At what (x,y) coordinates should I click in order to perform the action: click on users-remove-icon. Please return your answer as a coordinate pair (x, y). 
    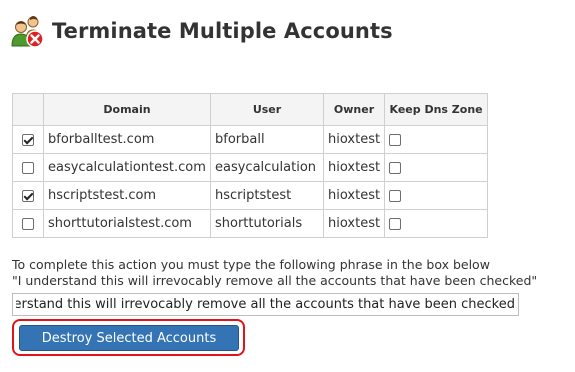
    Looking at the image, I should click on (27, 31).